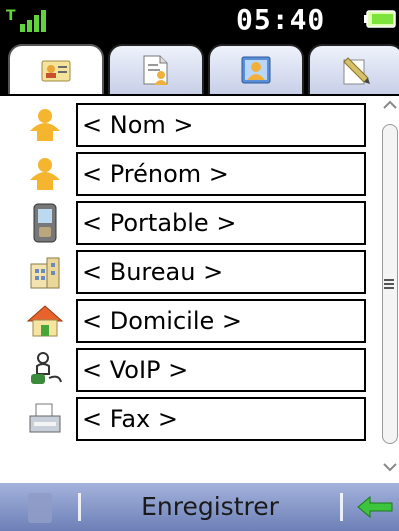 The image size is (399, 531). What do you see at coordinates (26, 20) in the screenshot?
I see `signal-strength-icon: T` at bounding box center [26, 20].